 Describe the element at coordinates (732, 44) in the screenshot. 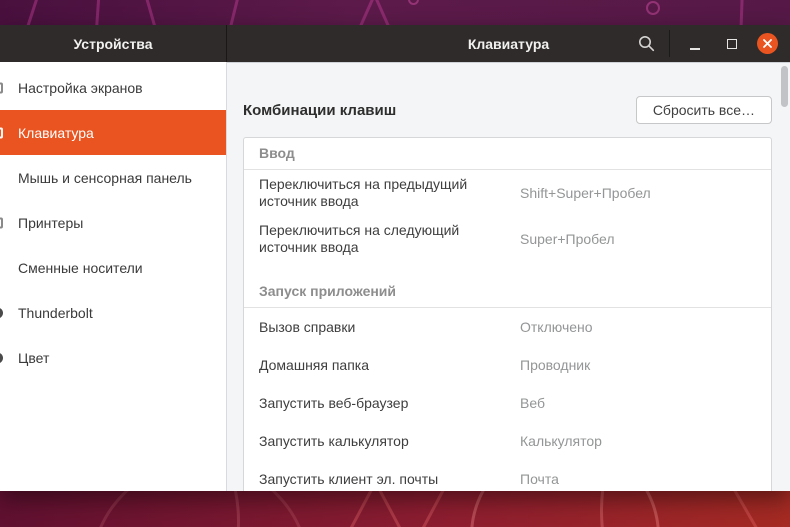

I see `maximize-icon` at that location.